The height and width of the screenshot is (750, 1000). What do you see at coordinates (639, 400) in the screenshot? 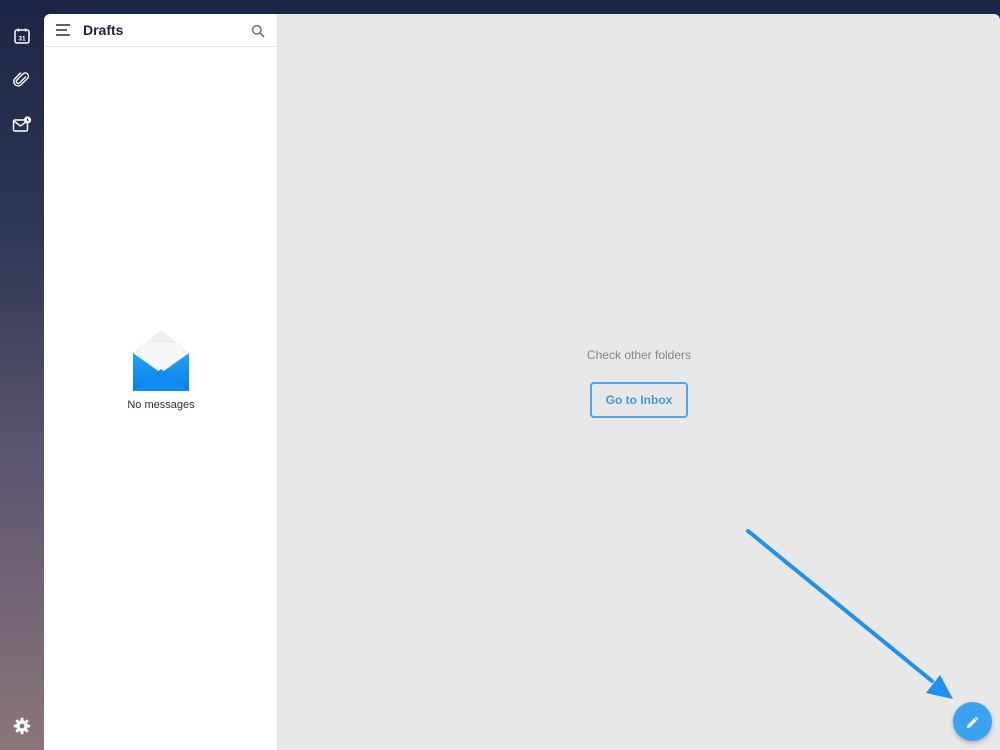
I see `go-to-inbox-button: Go to Inbox` at bounding box center [639, 400].